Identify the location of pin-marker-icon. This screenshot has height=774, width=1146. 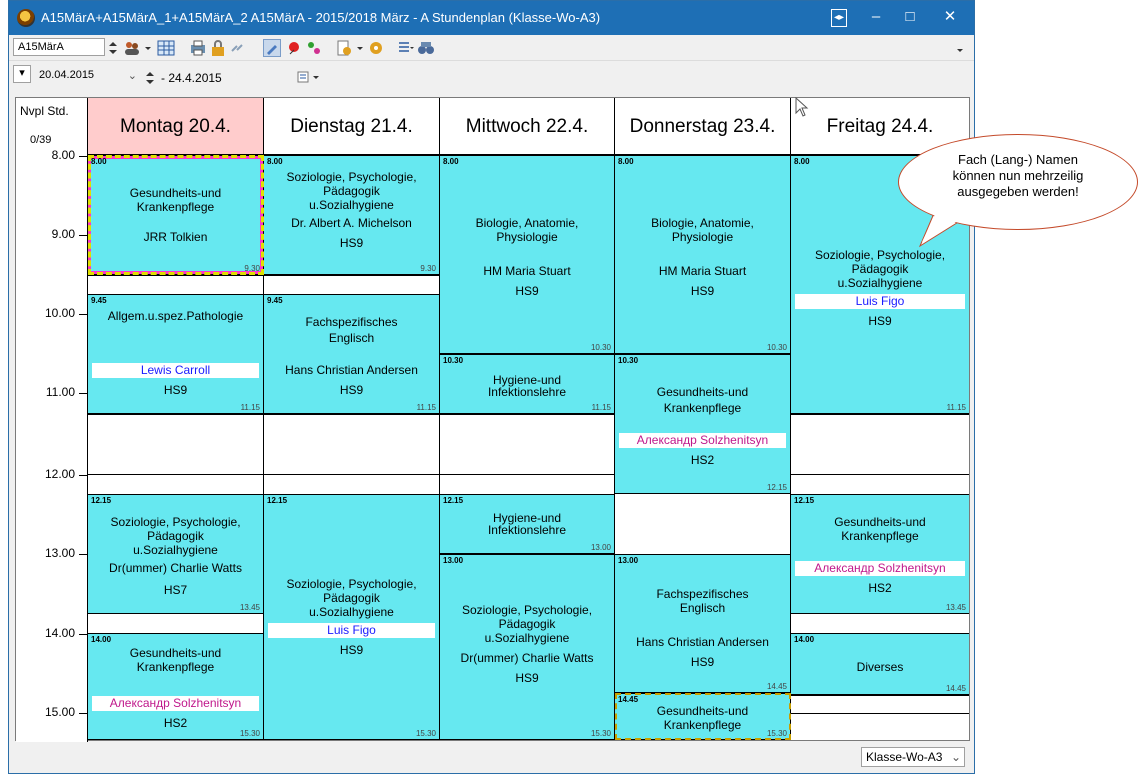
(294, 48).